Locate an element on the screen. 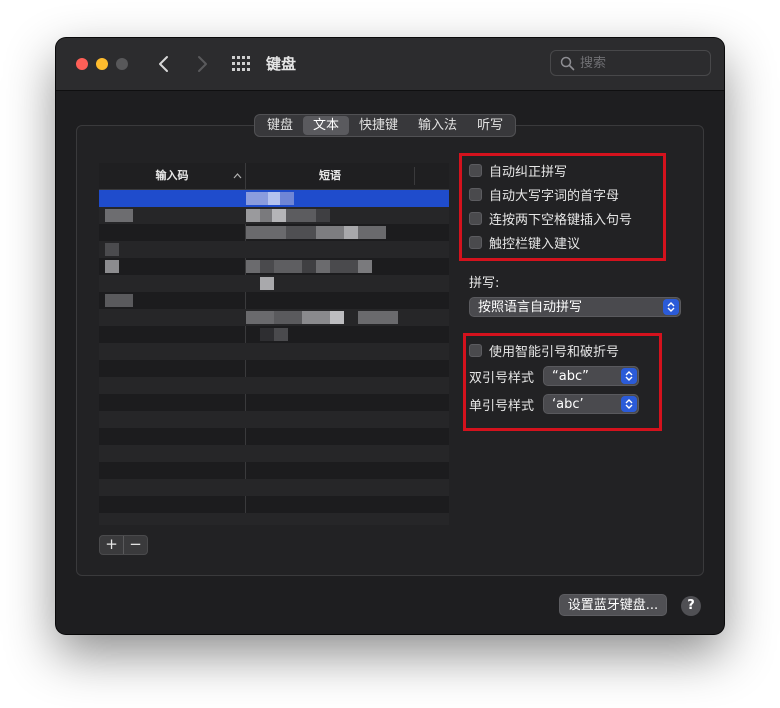 This screenshot has width=780, height=708. search-field is located at coordinates (630, 63).